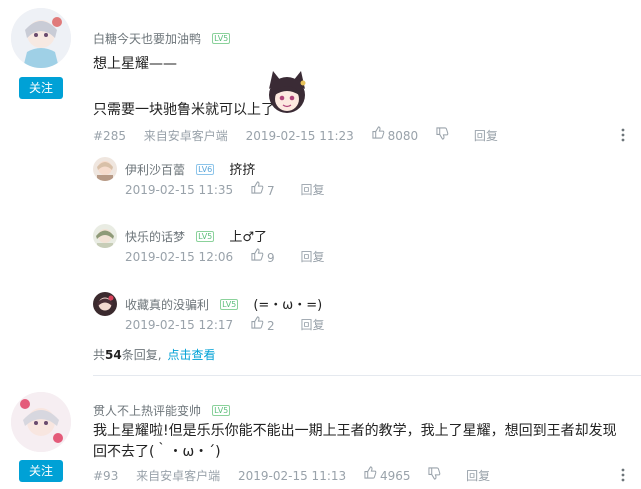 The height and width of the screenshot is (489, 641). I want to click on reply-info-bar: 2019-02-15 11:35 7 回复, so click(224, 189).